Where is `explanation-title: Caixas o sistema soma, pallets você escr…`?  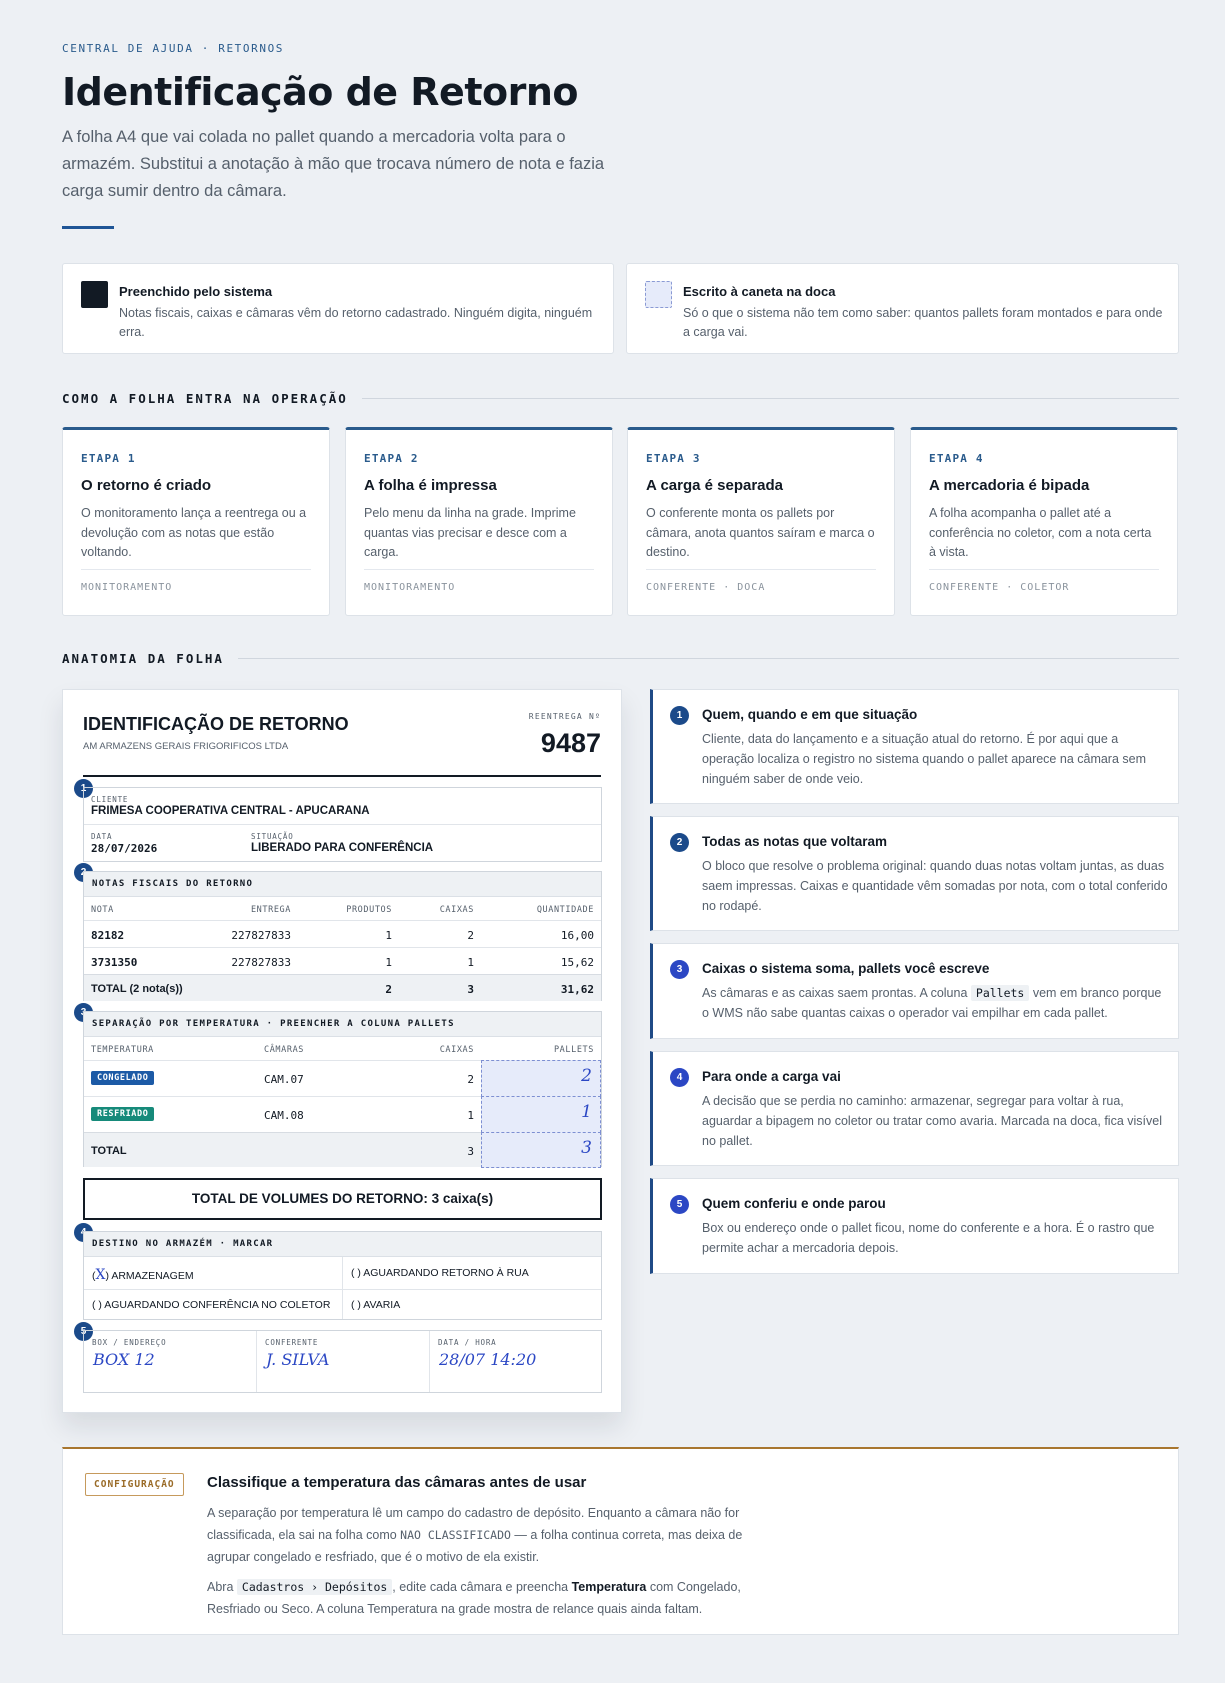
explanation-title: Caixas o sistema soma, pallets você escr… is located at coordinates (846, 968).